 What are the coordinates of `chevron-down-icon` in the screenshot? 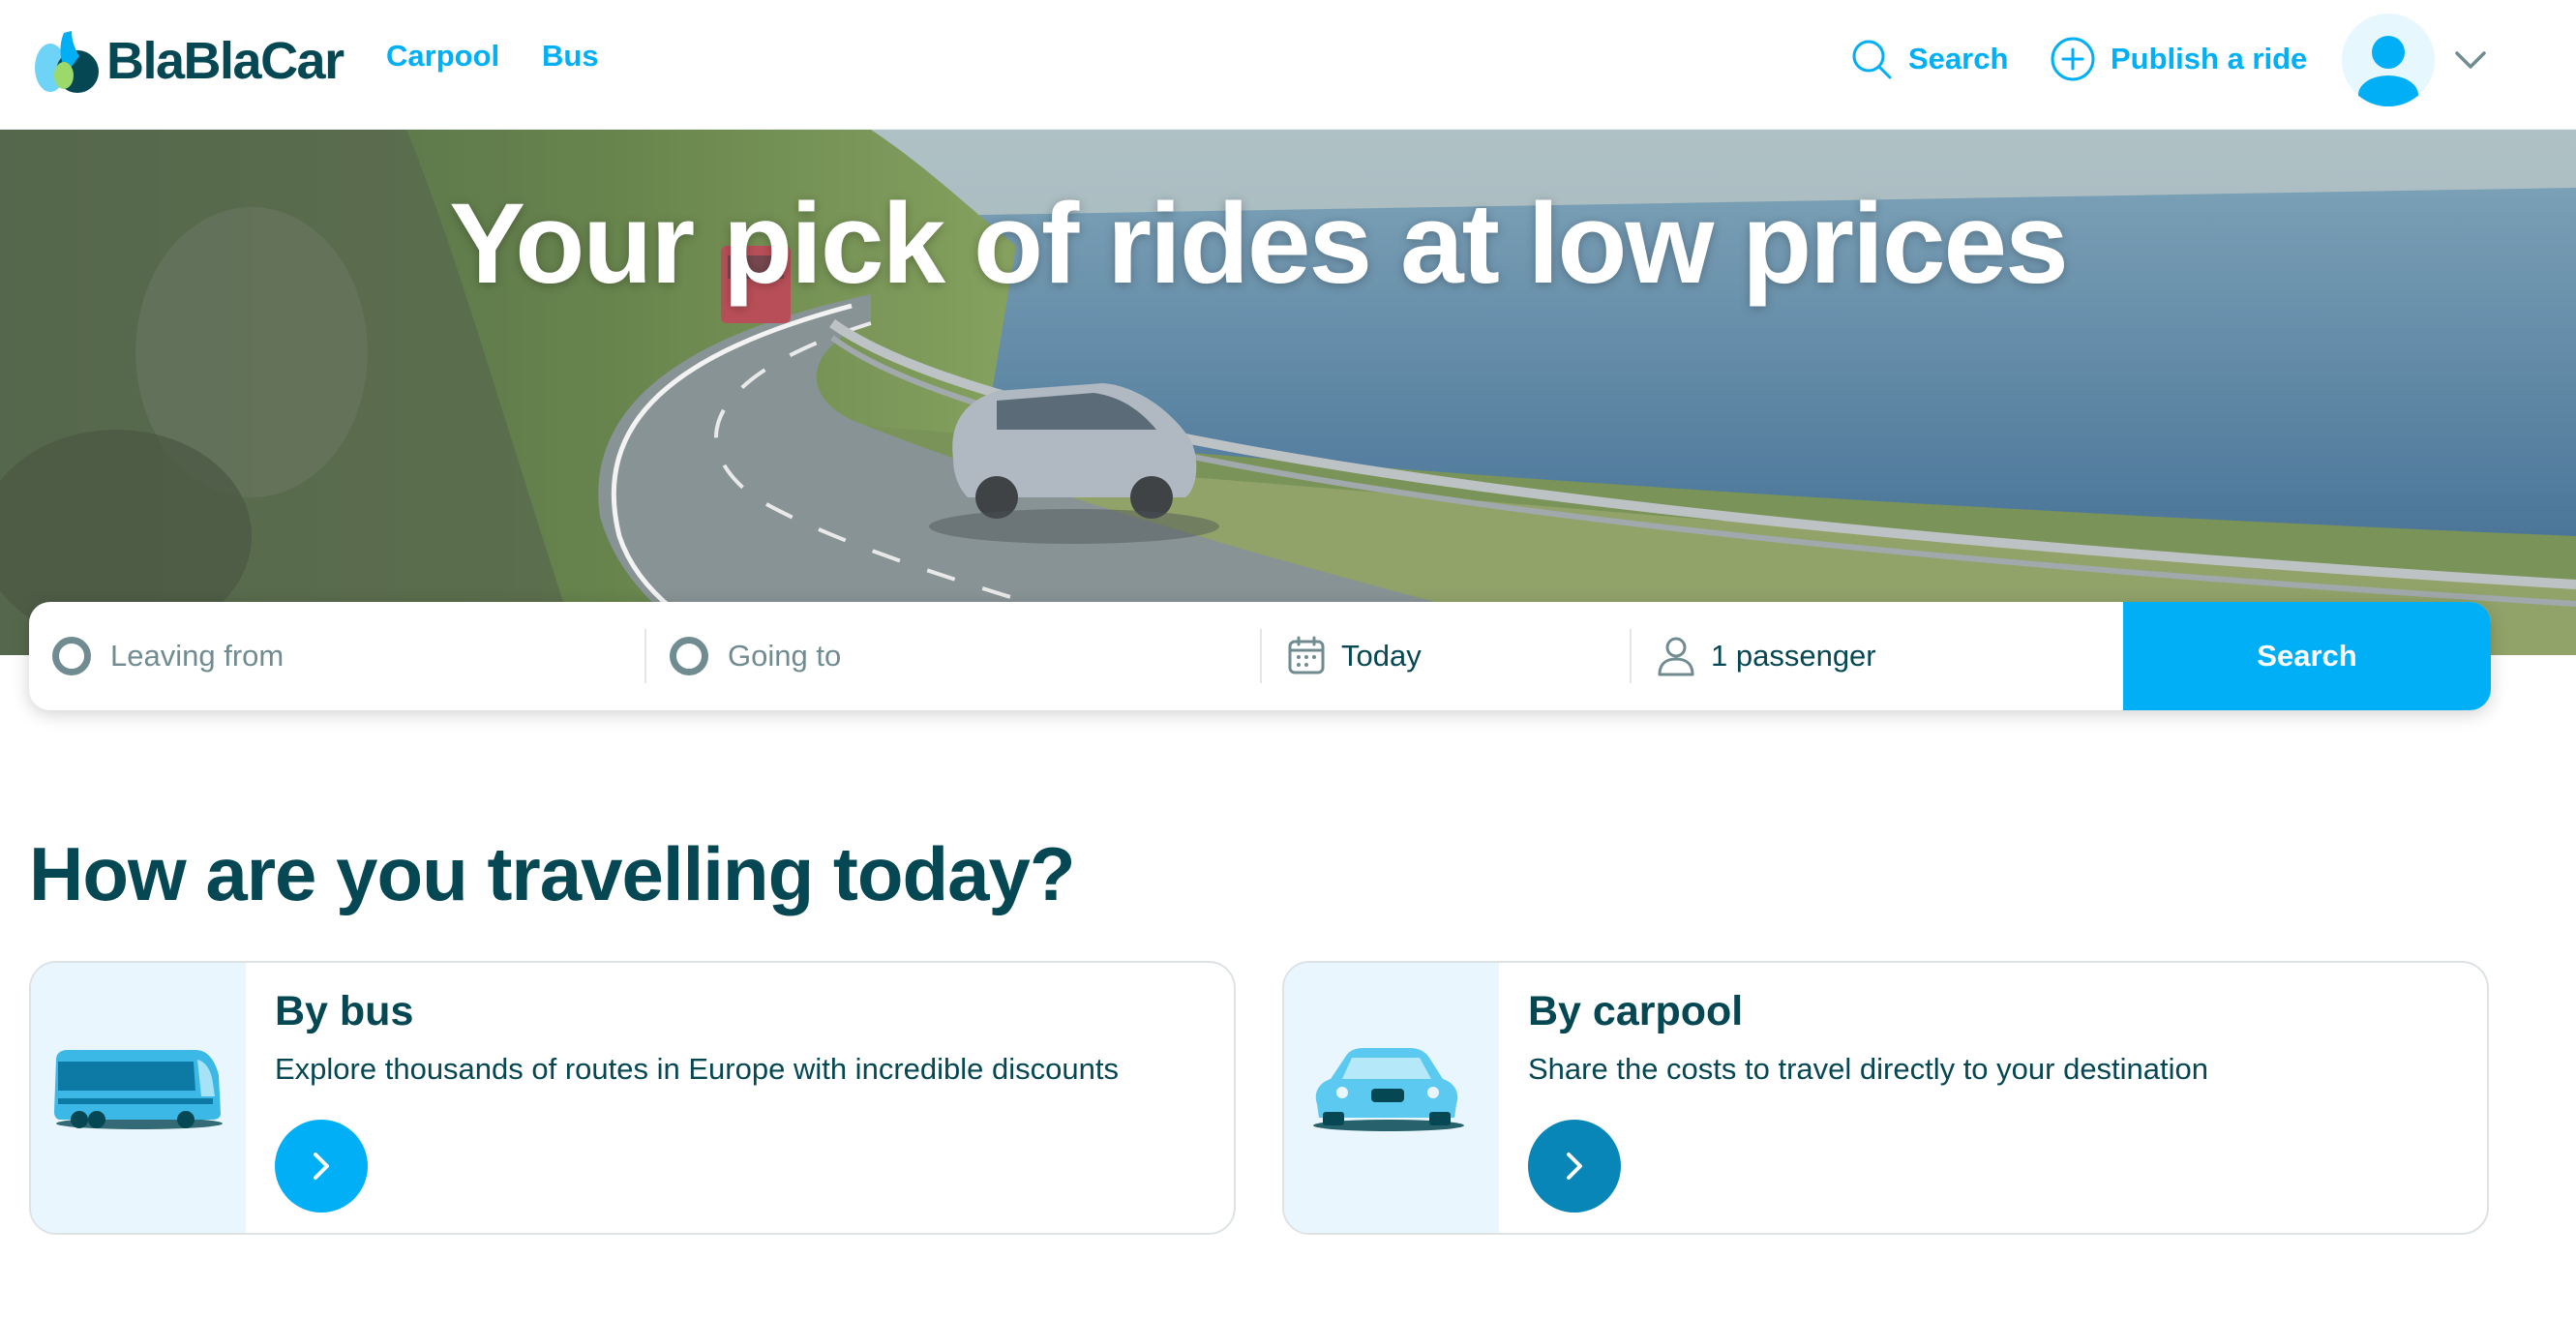 It's located at (2470, 60).